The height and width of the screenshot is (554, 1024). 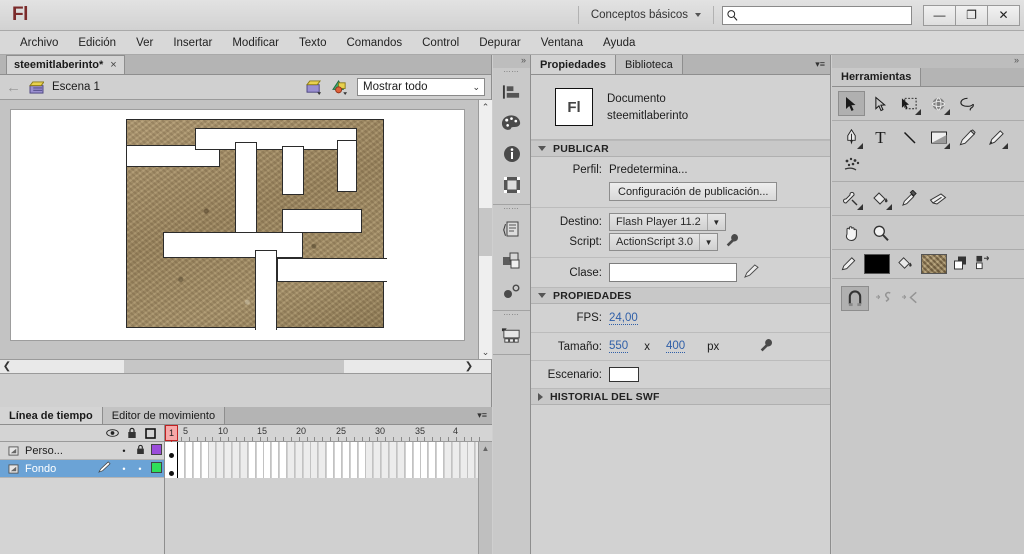 I want to click on close-icon: ×, so click(x=113, y=65).